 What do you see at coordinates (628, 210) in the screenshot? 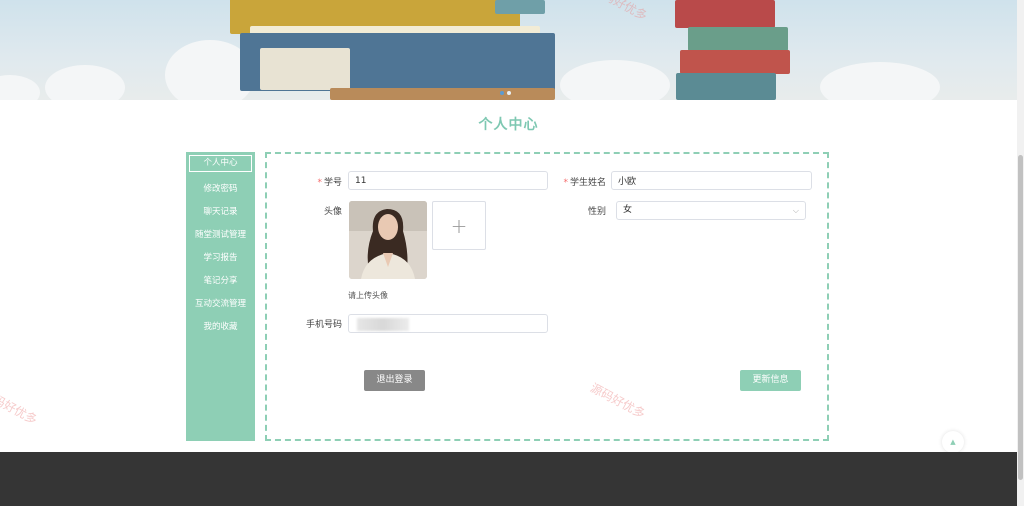
I see `gender-select-value: 女` at bounding box center [628, 210].